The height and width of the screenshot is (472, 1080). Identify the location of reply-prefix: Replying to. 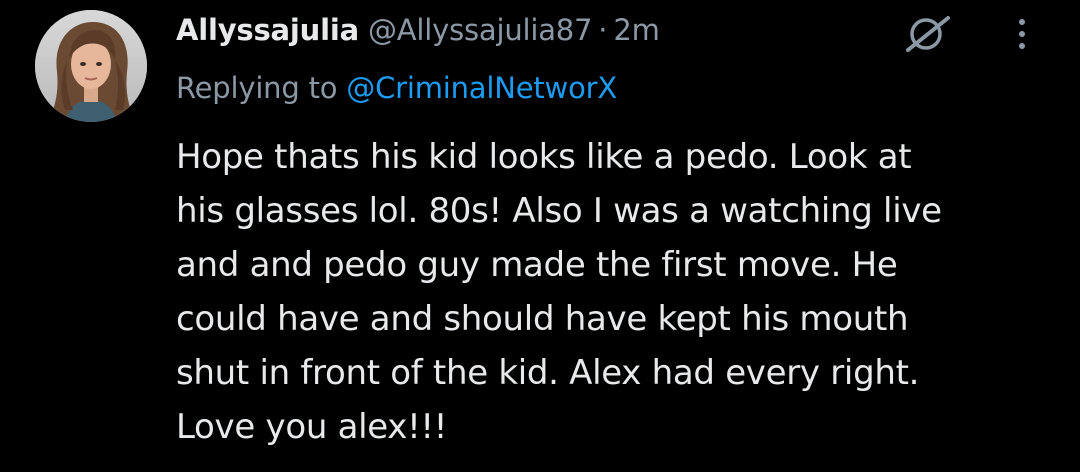
(257, 88).